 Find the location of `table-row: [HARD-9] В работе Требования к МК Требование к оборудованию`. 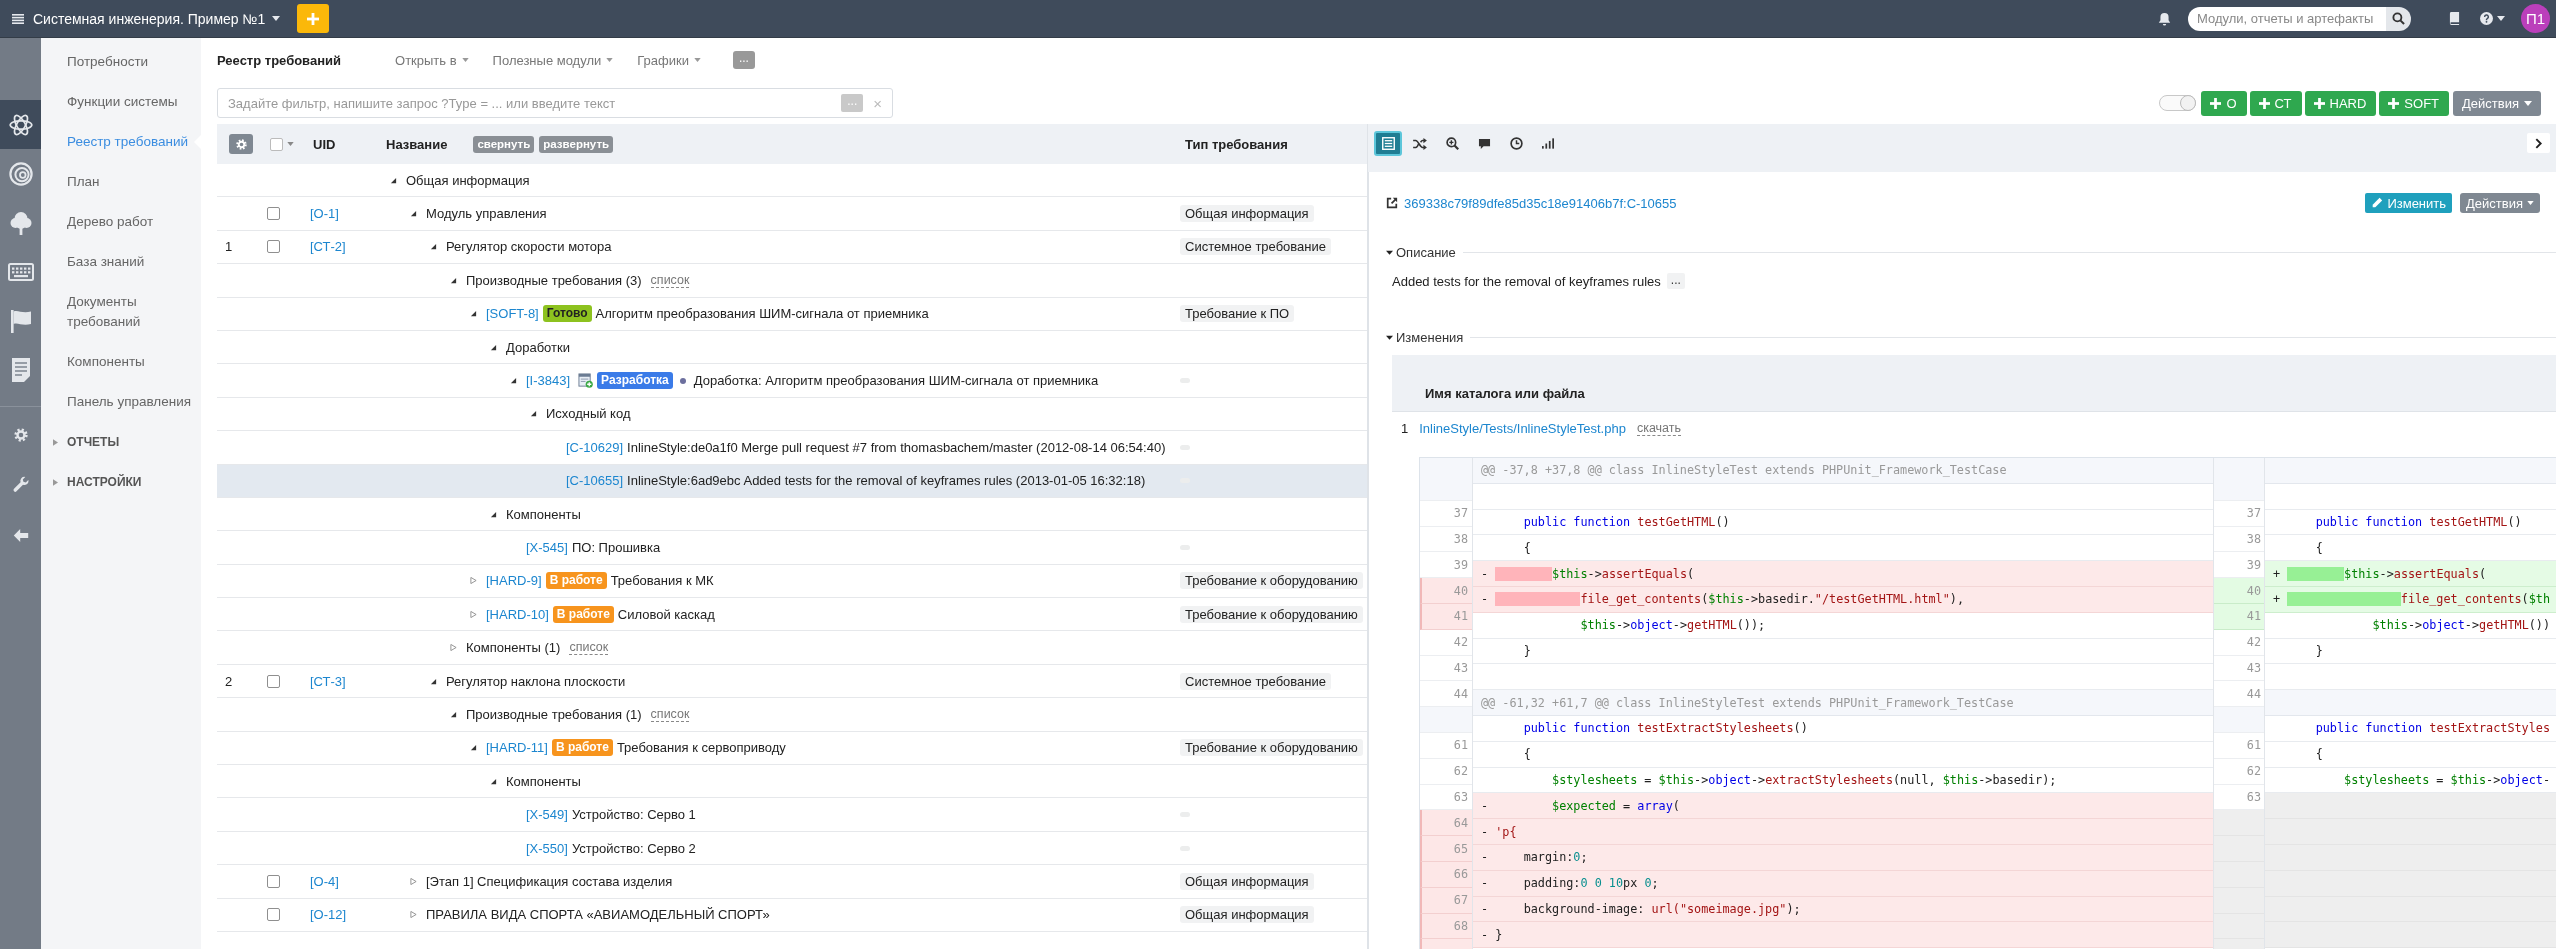

table-row: [HARD-9] В работе Требования к МК Требование к оборудованию is located at coordinates (792, 581).